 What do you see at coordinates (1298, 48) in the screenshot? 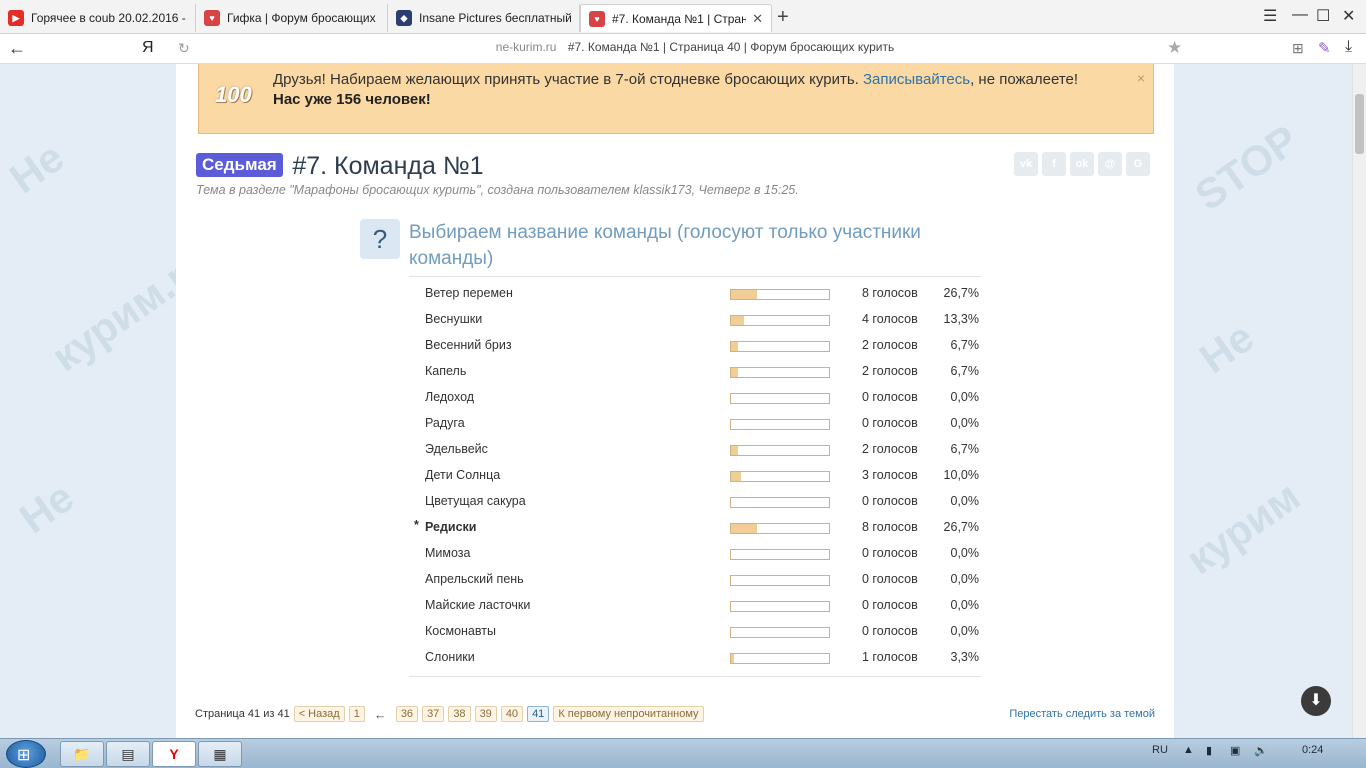
I see `extension-icon: ⊞` at bounding box center [1298, 48].